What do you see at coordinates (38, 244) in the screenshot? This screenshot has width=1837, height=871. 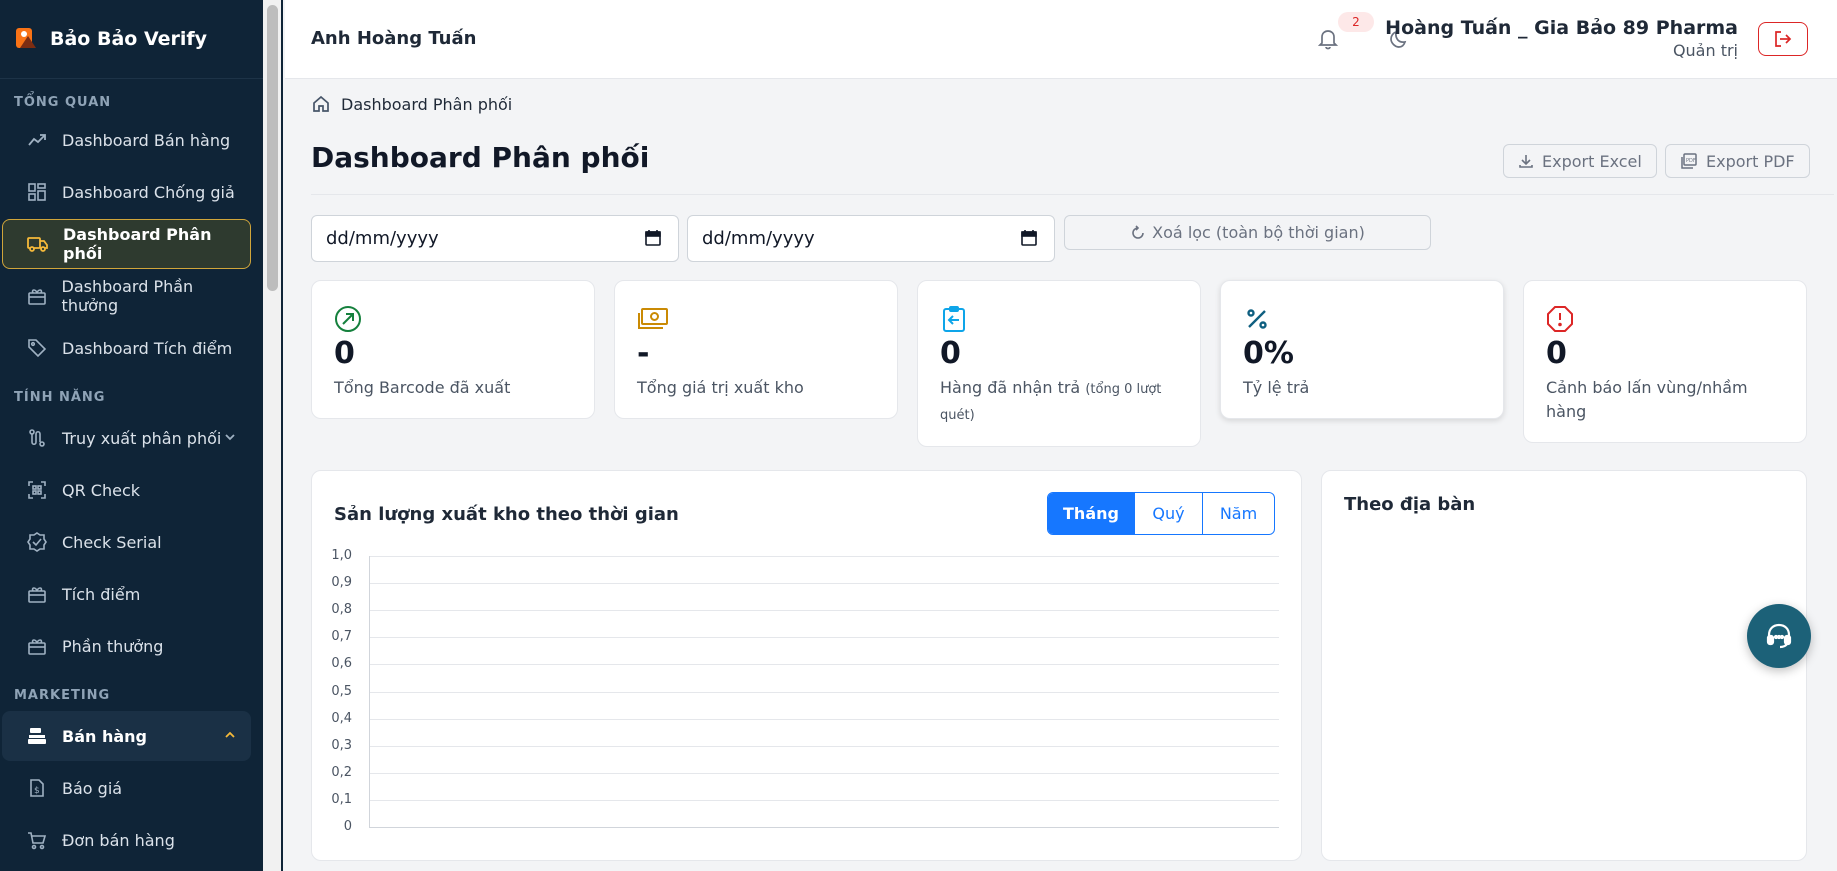 I see `truck-icon` at bounding box center [38, 244].